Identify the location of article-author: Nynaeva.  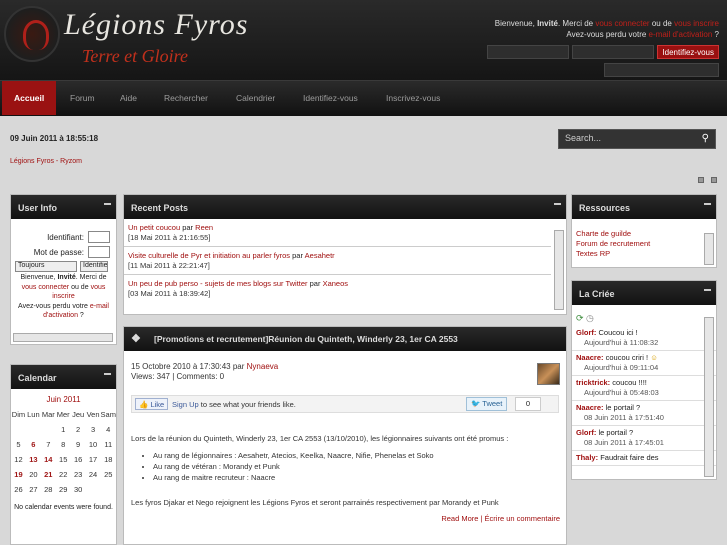
(263, 366).